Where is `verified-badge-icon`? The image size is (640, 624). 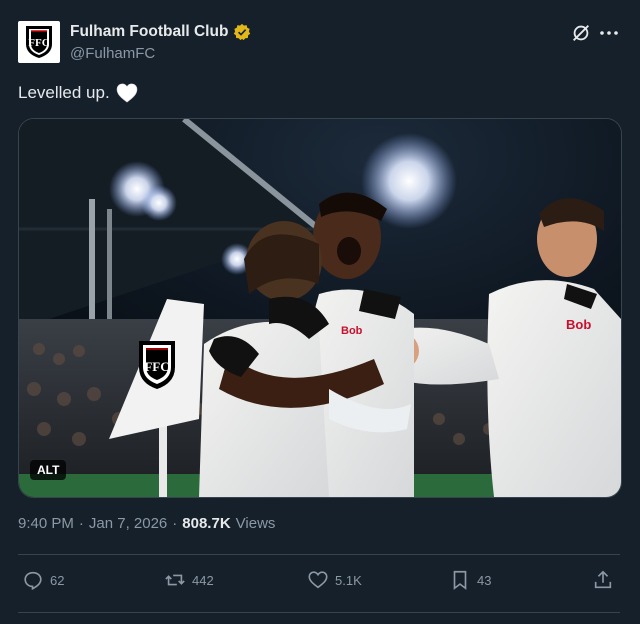 verified-badge-icon is located at coordinates (242, 32).